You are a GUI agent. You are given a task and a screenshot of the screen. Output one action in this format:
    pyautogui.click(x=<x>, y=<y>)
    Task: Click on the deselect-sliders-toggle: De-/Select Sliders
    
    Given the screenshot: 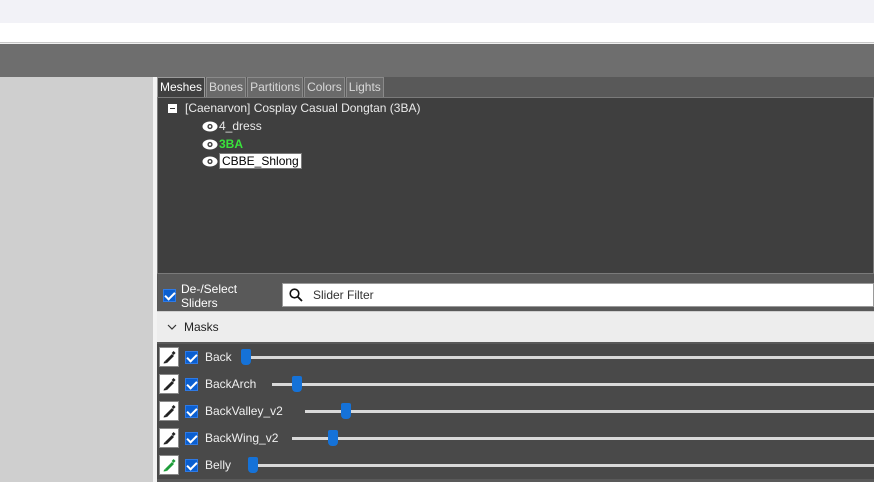 What is the action you would take?
    pyautogui.click(x=217, y=295)
    